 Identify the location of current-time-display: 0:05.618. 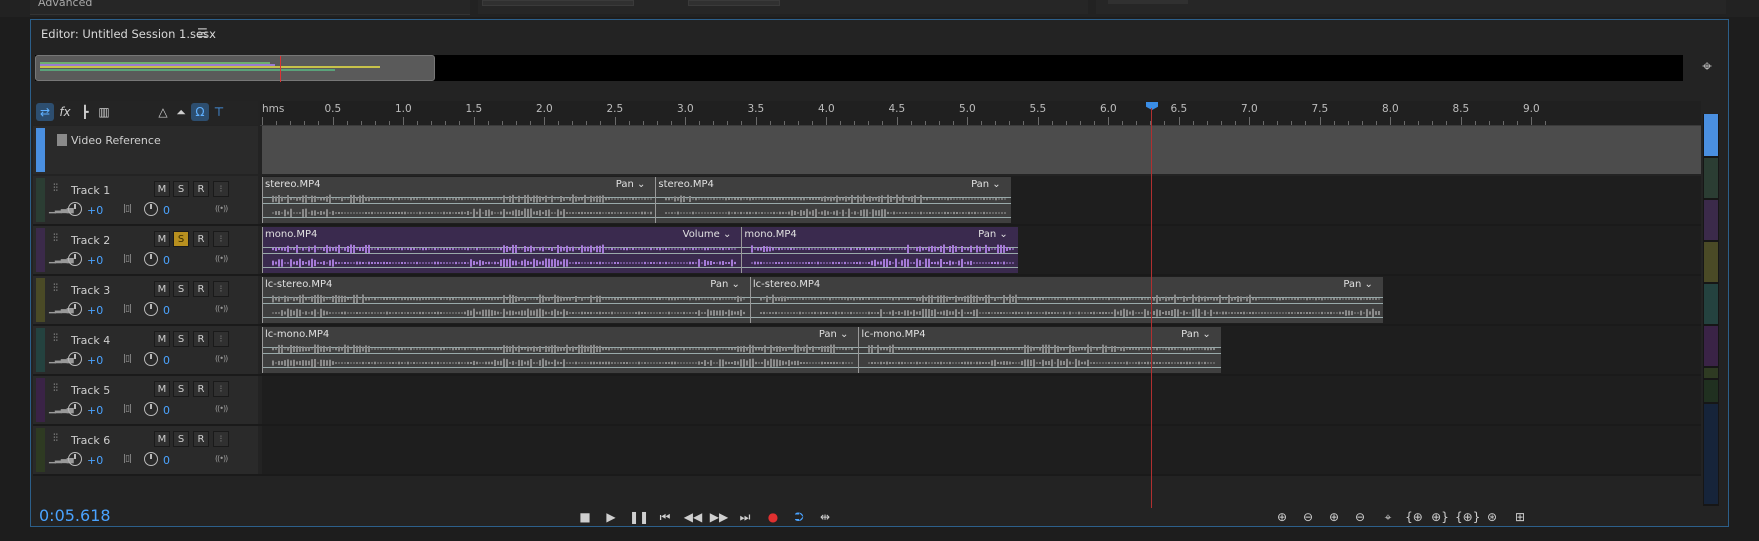
(75, 515).